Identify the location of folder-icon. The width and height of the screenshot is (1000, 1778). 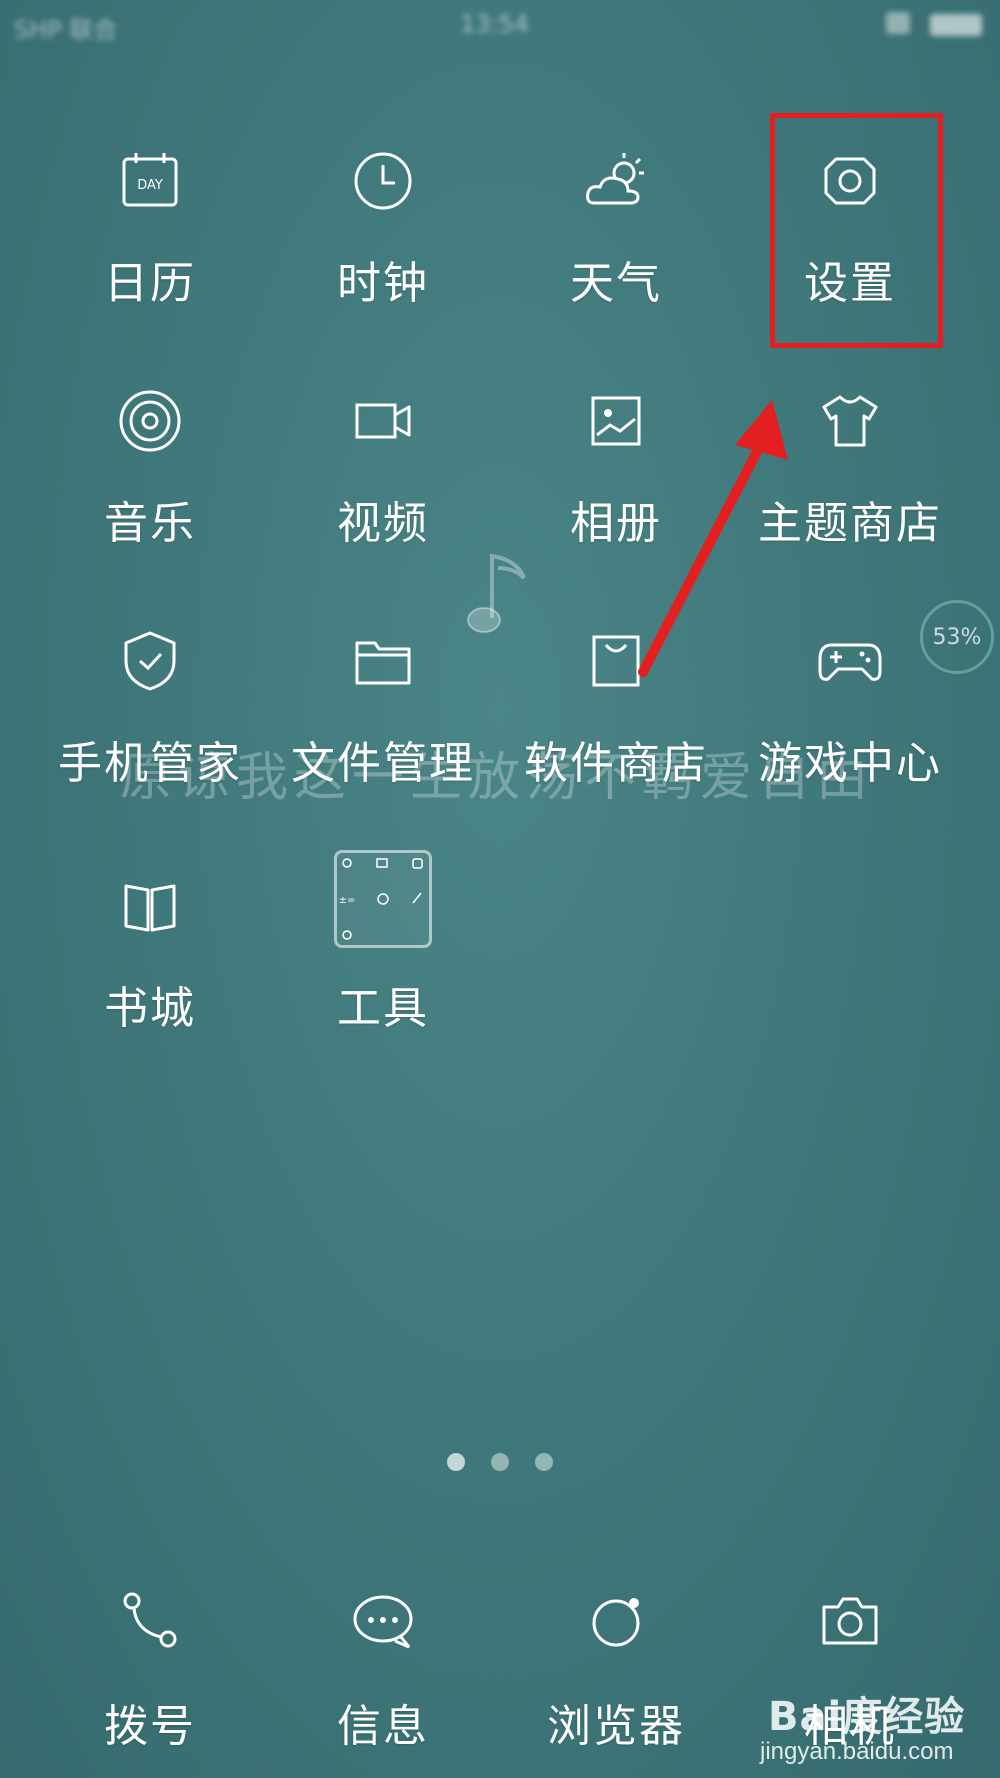
(383, 661).